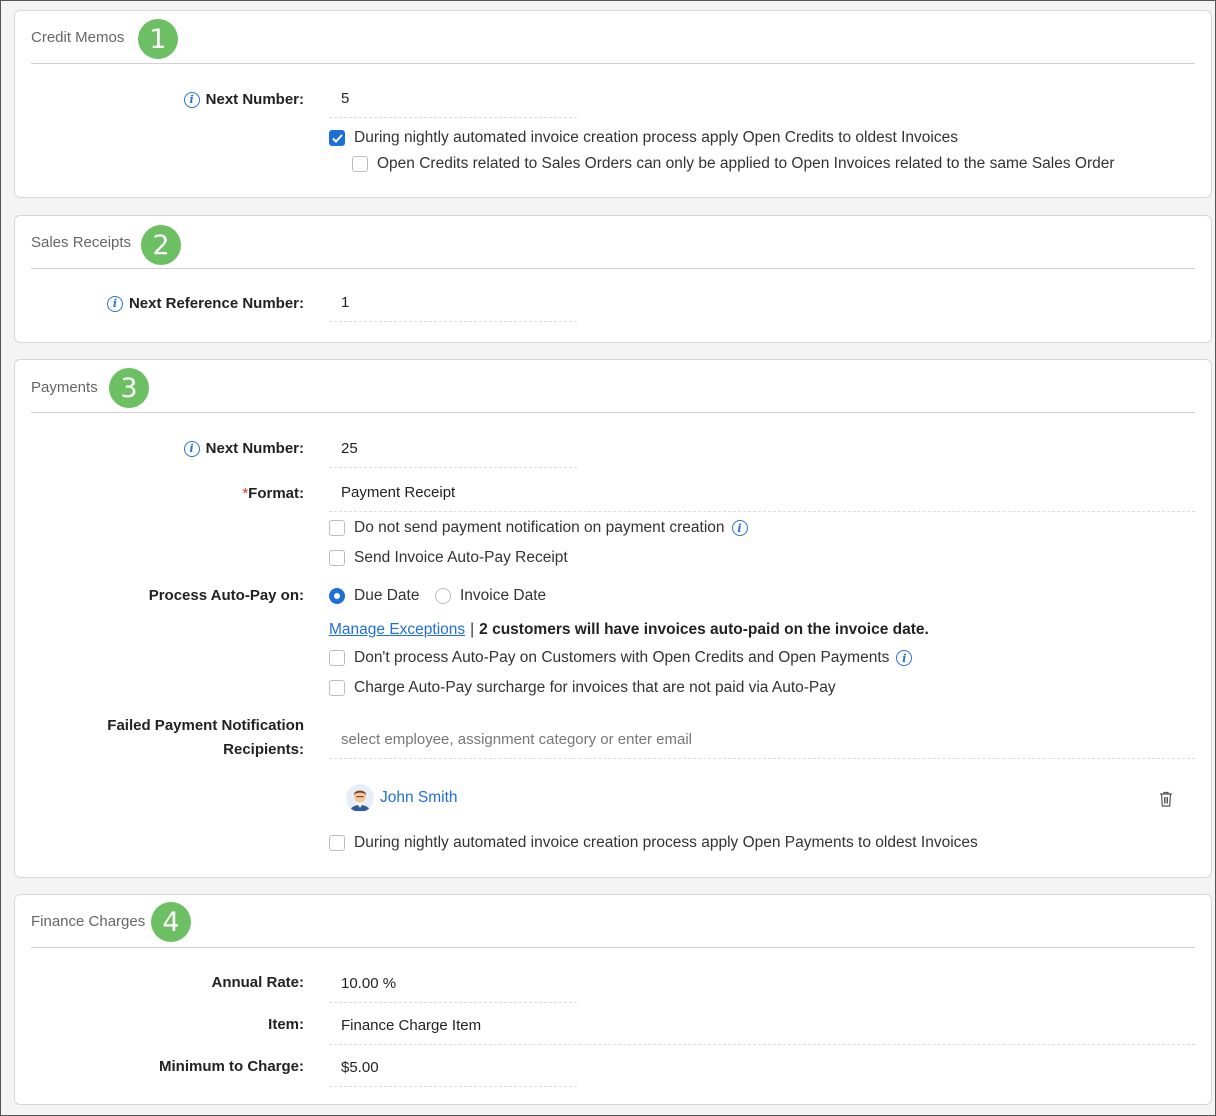  What do you see at coordinates (762, 493) in the screenshot?
I see `format-select: Payment Receipt` at bounding box center [762, 493].